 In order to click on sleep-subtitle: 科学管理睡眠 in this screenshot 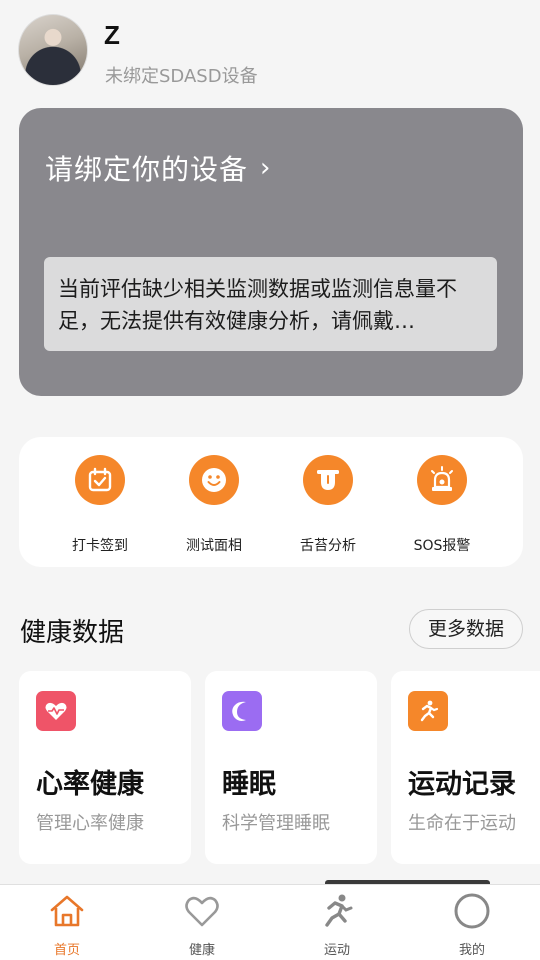, I will do `click(276, 823)`.